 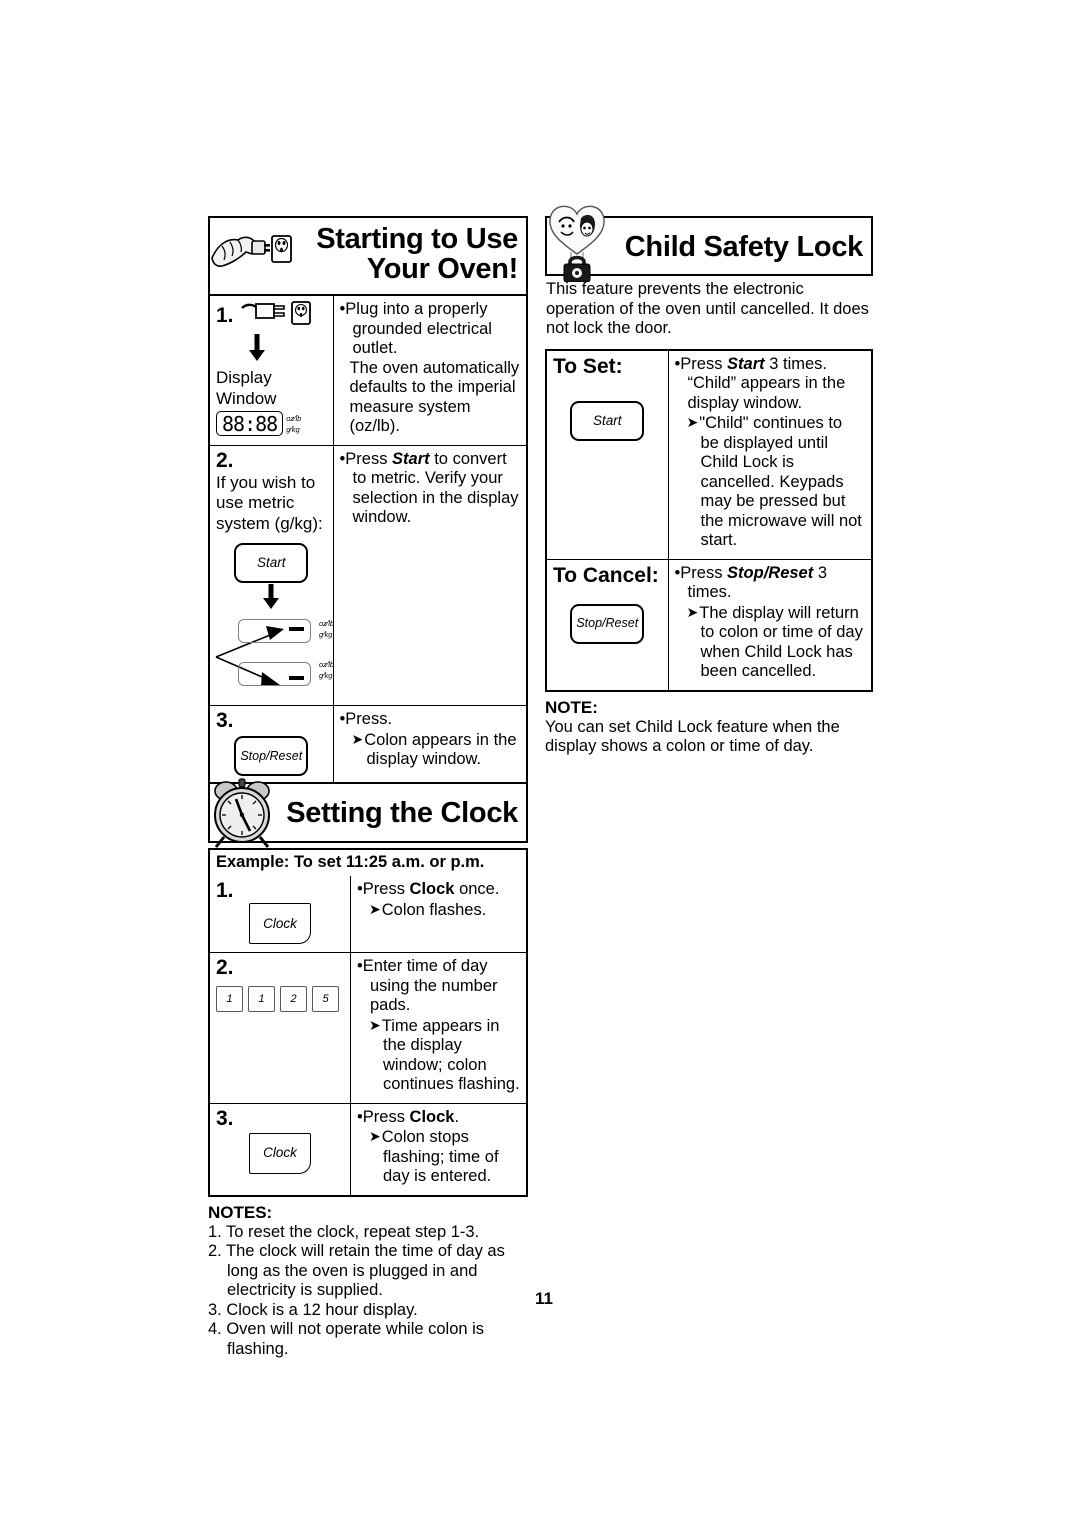 What do you see at coordinates (296, 678) in the screenshot?
I see `indicator-dash-bottom` at bounding box center [296, 678].